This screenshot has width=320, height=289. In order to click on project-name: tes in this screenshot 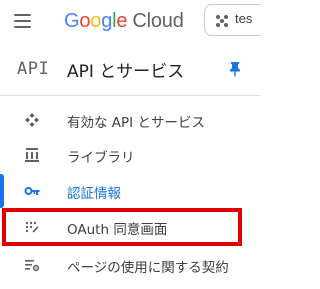, I will do `click(244, 18)`.